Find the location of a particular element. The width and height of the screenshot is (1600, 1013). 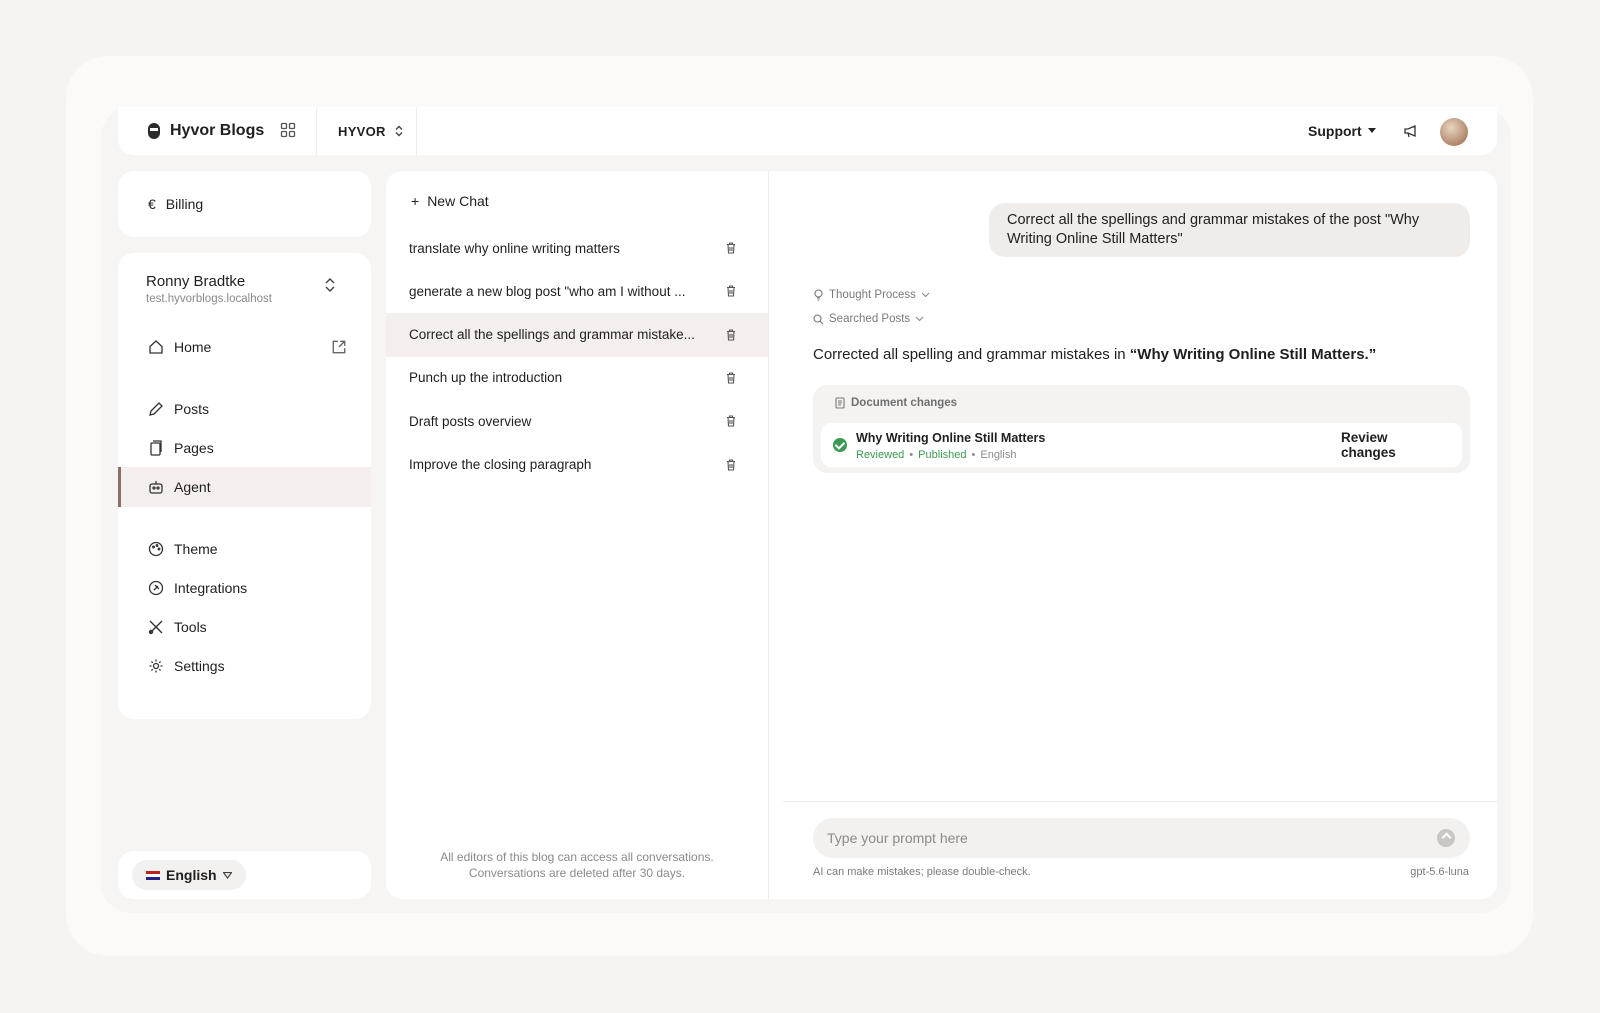

conversation-title: Punch up the introduction is located at coordinates (486, 378).